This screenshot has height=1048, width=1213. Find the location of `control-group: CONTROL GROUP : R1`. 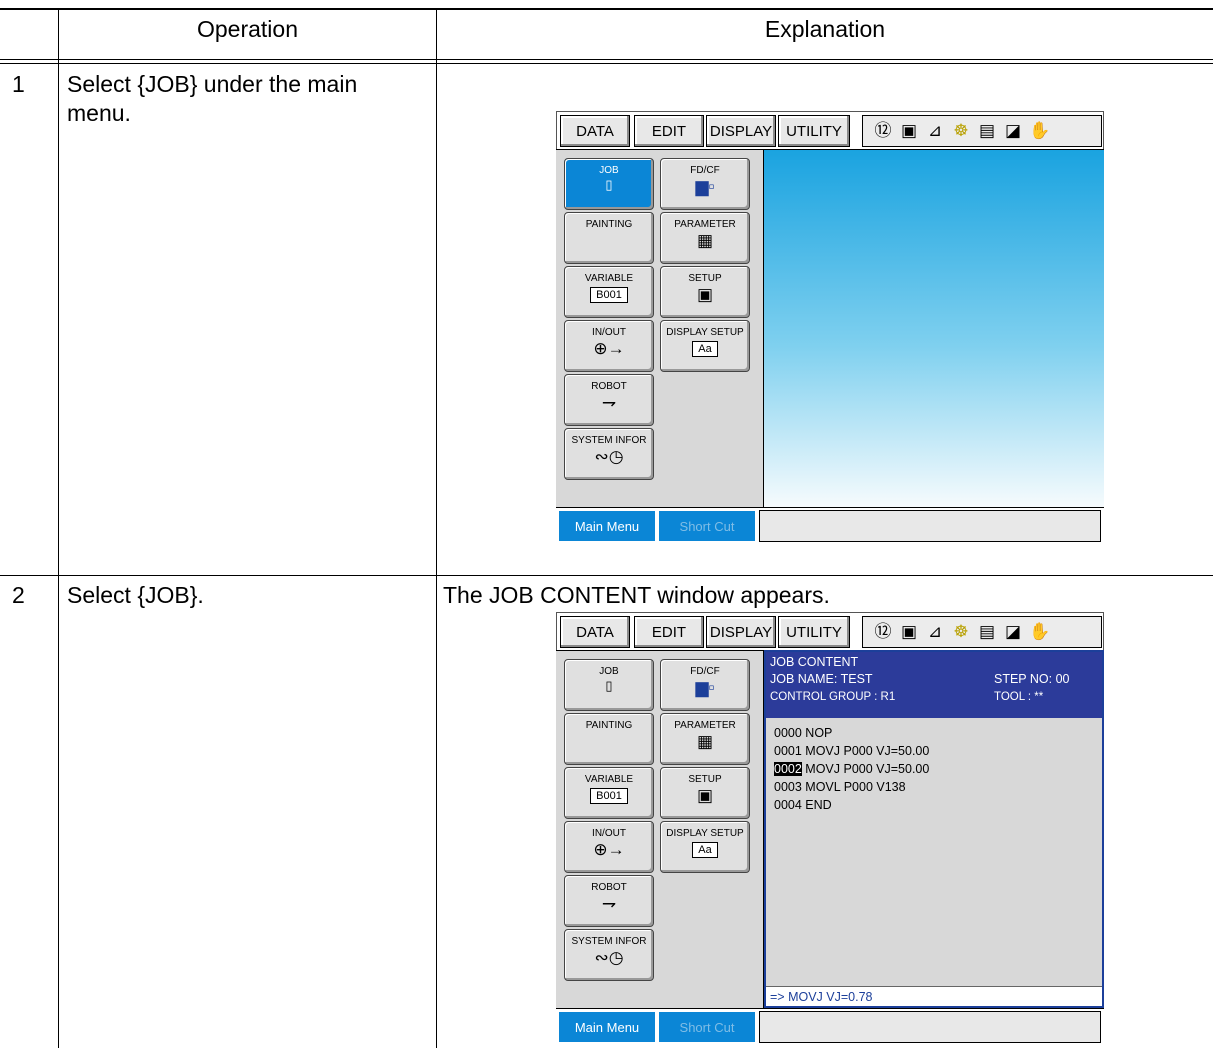

control-group: CONTROL GROUP : R1 is located at coordinates (833, 697).